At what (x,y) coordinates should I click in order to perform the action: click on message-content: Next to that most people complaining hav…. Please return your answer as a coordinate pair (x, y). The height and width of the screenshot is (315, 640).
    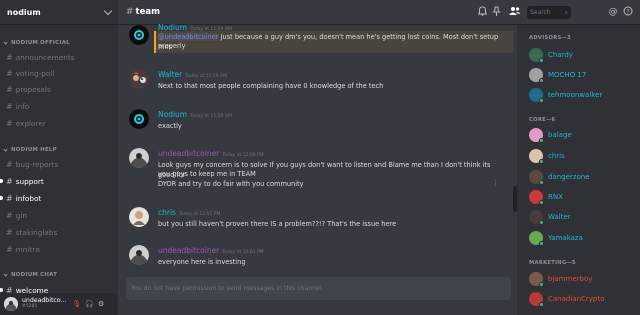
    Looking at the image, I should click on (271, 86).